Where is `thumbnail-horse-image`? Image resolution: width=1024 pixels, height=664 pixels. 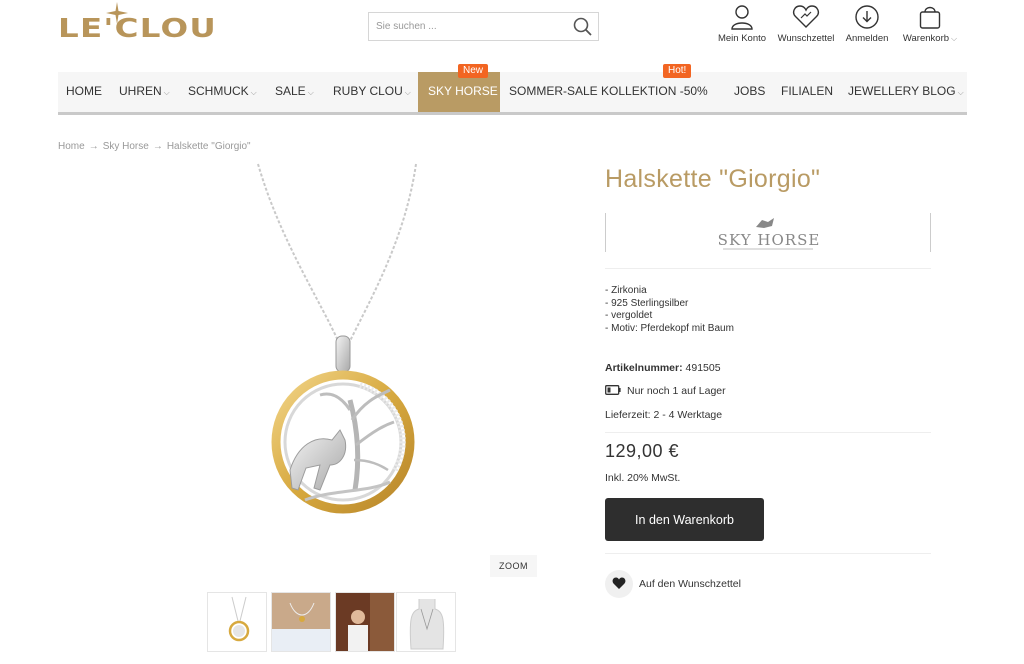 thumbnail-horse-image is located at coordinates (365, 622).